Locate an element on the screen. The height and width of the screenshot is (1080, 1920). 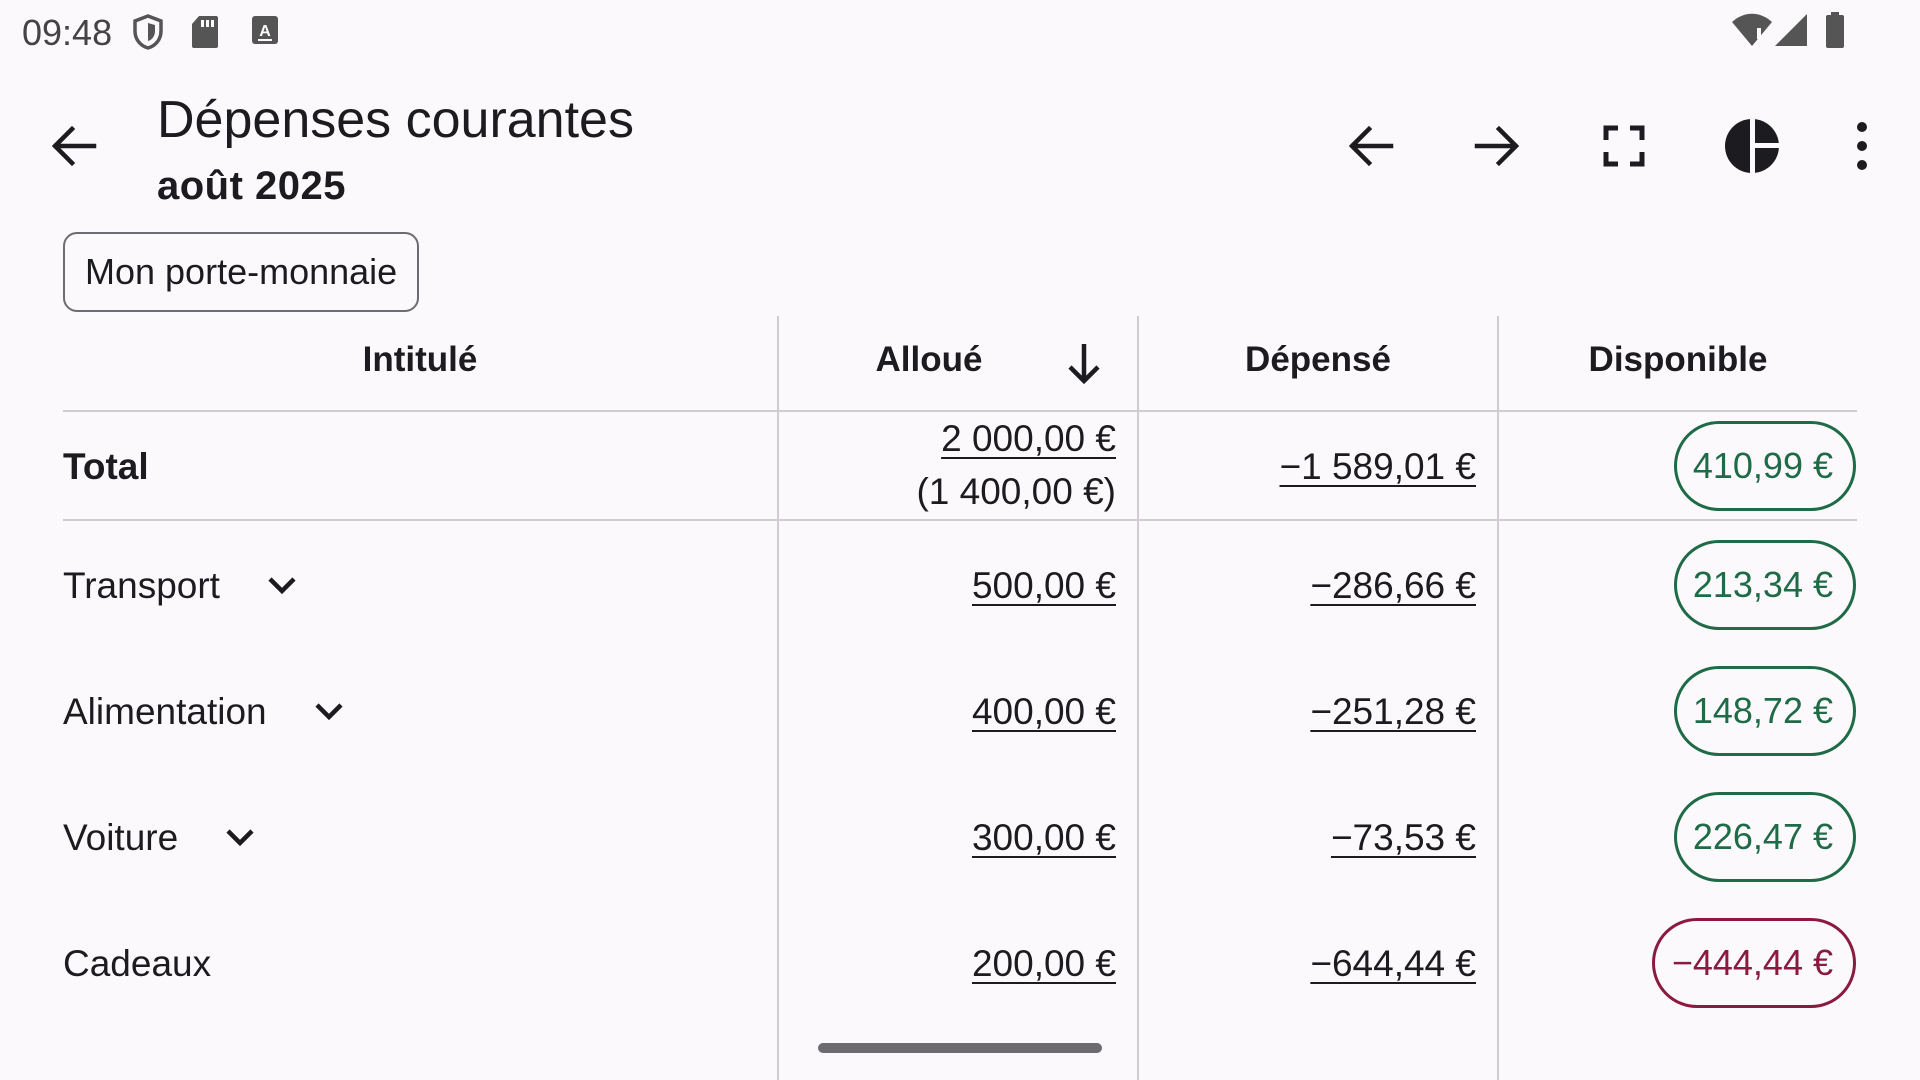
list-item-label: Voiture is located at coordinates (160, 838).